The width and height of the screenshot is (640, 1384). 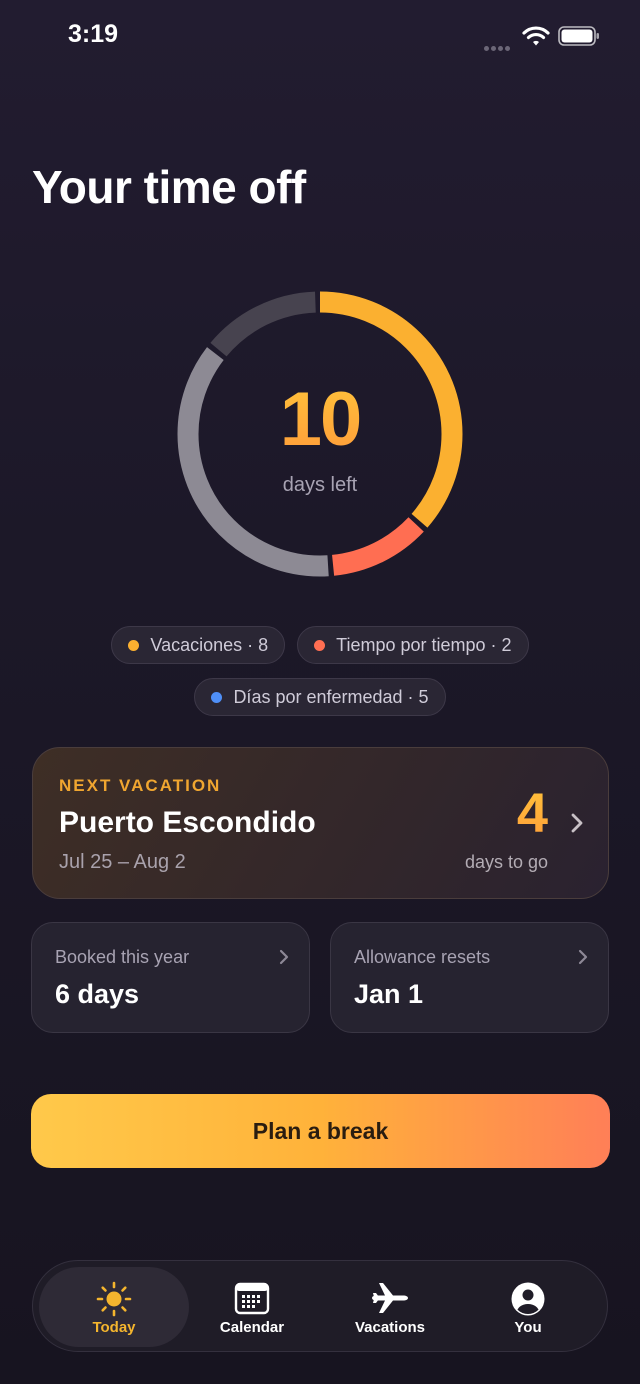 I want to click on chip-vacaciones: Vacaciones · 8, so click(x=198, y=645).